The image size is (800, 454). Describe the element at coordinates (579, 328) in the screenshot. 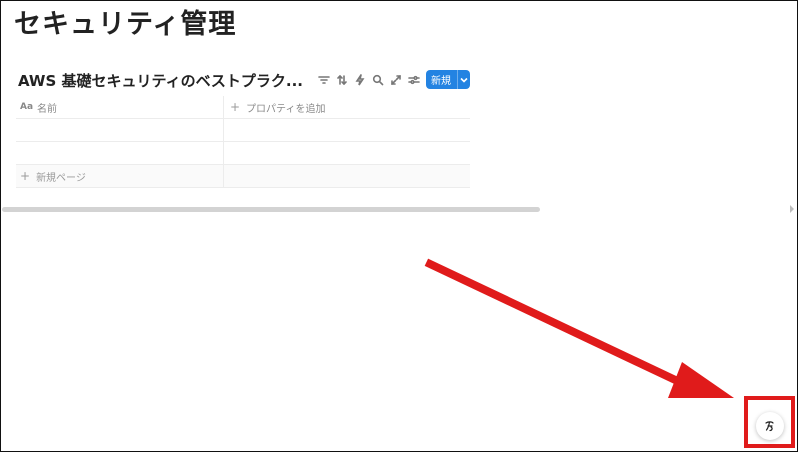

I see `annotation-arrow` at that location.